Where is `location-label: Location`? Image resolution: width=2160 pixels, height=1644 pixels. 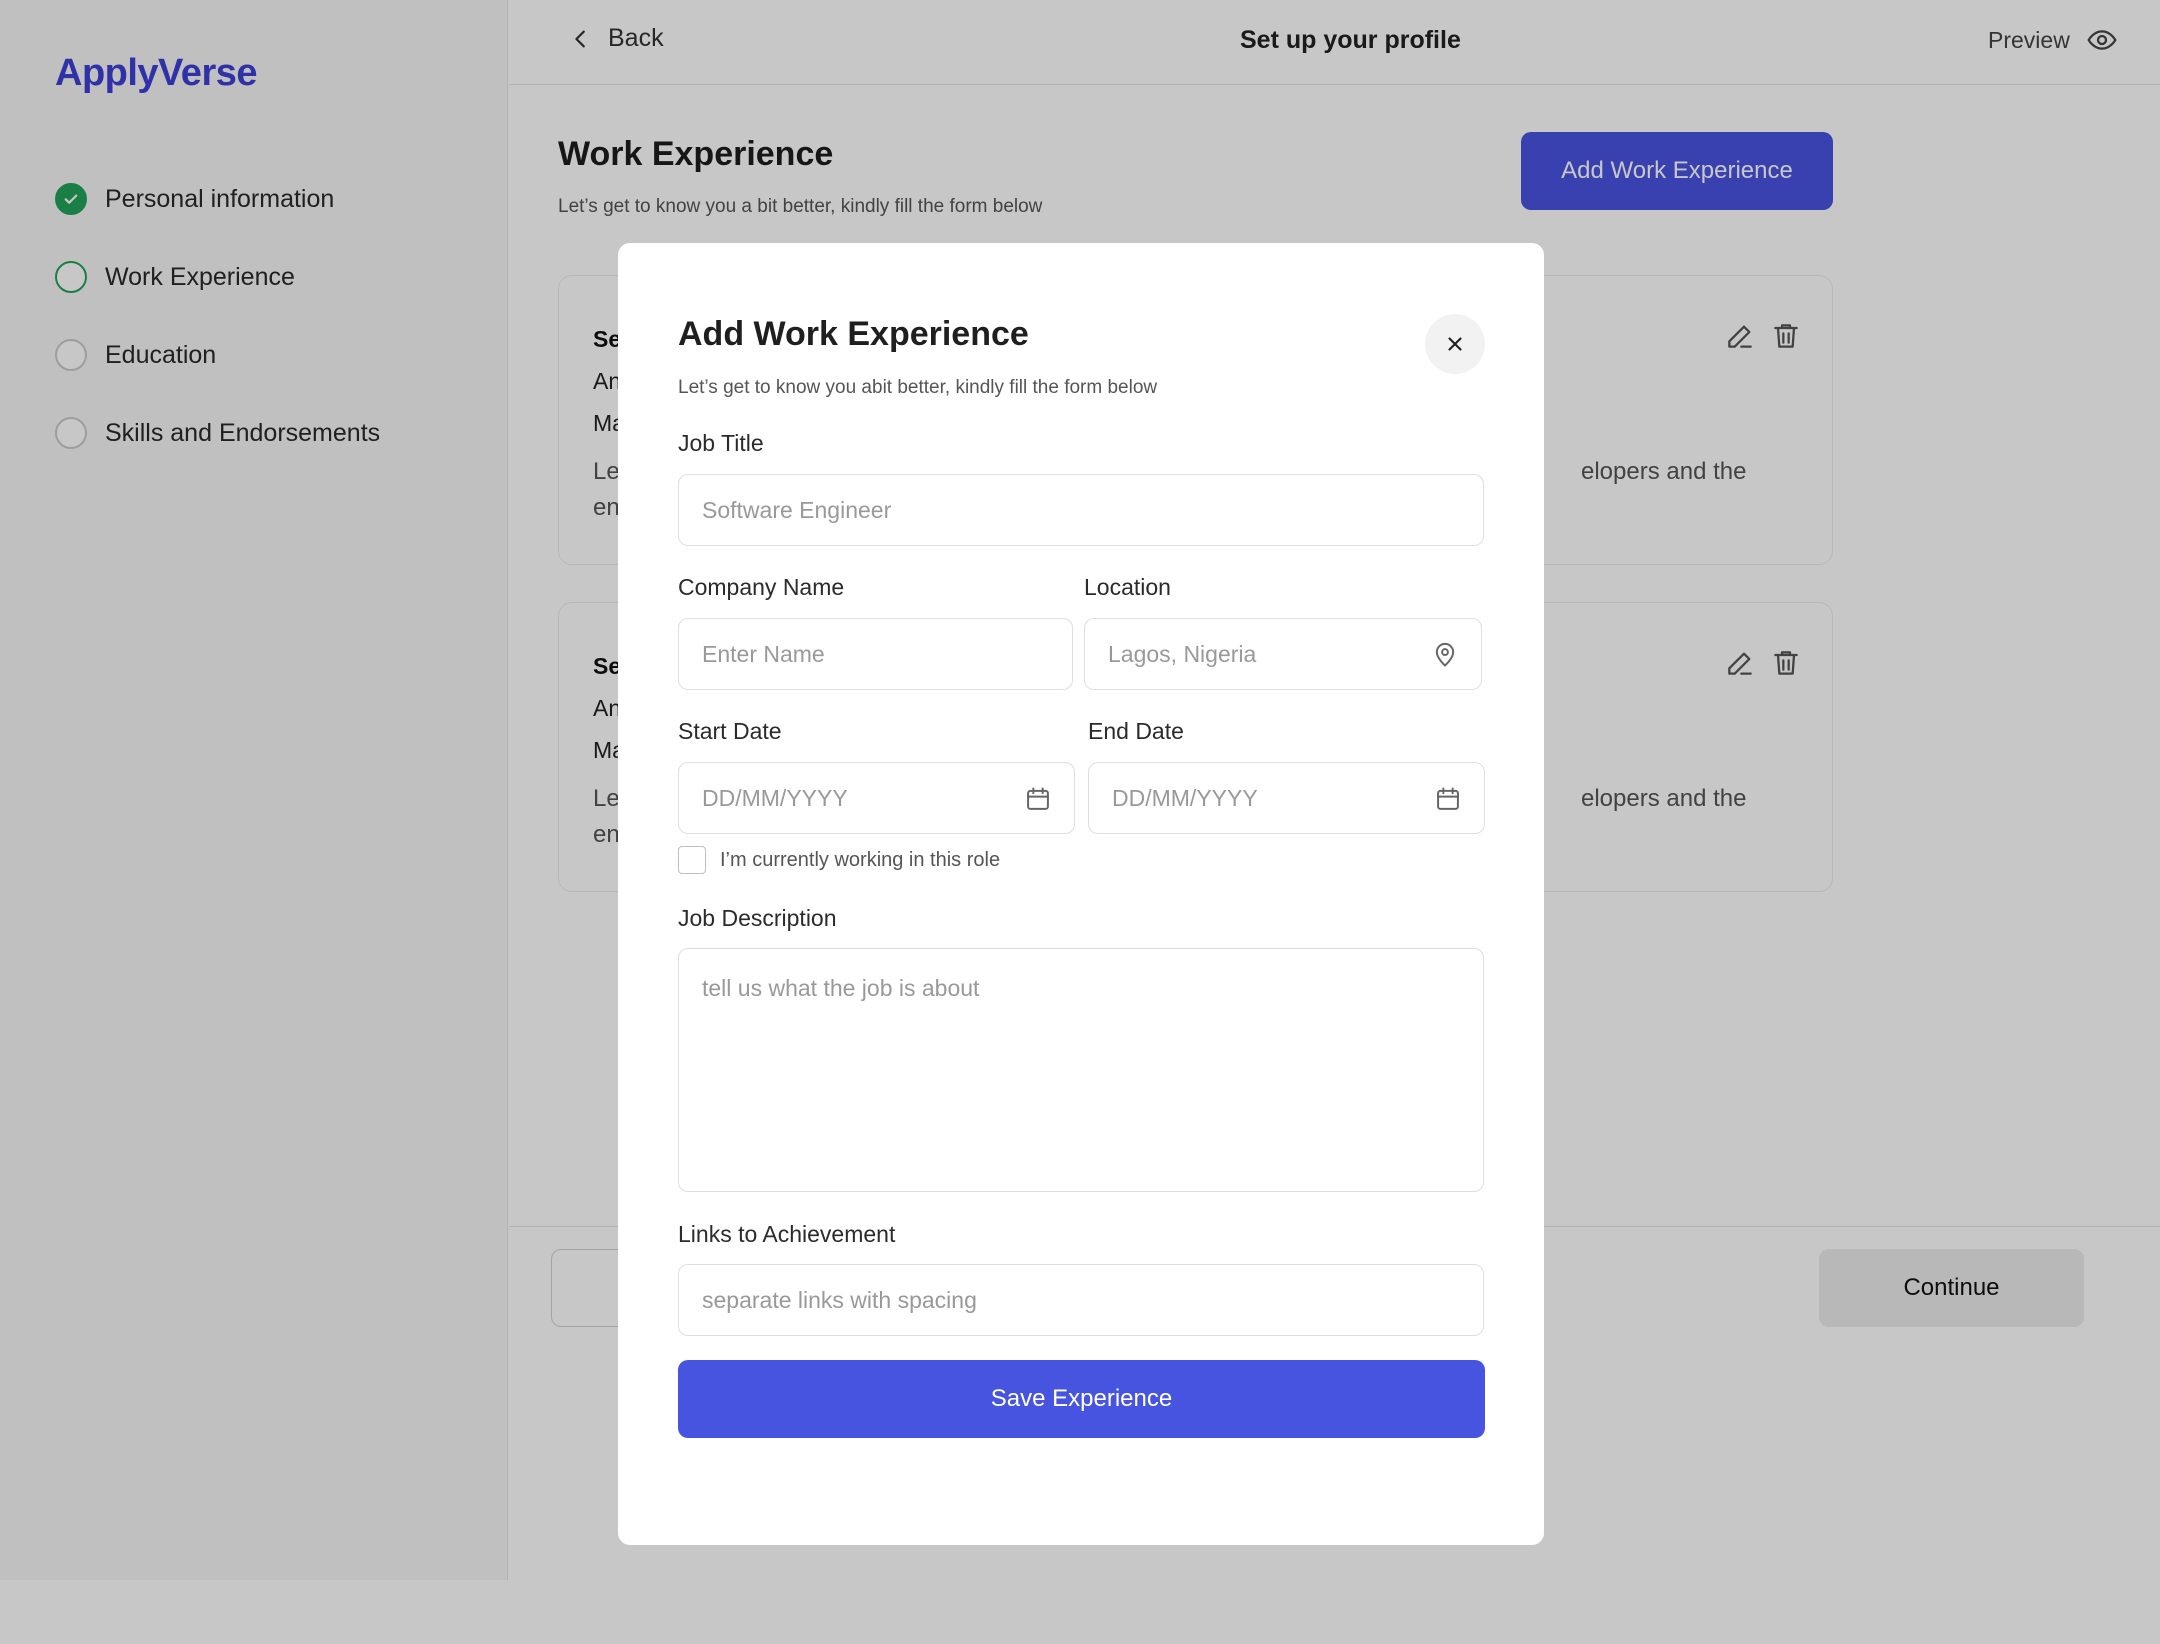 location-label: Location is located at coordinates (1127, 587).